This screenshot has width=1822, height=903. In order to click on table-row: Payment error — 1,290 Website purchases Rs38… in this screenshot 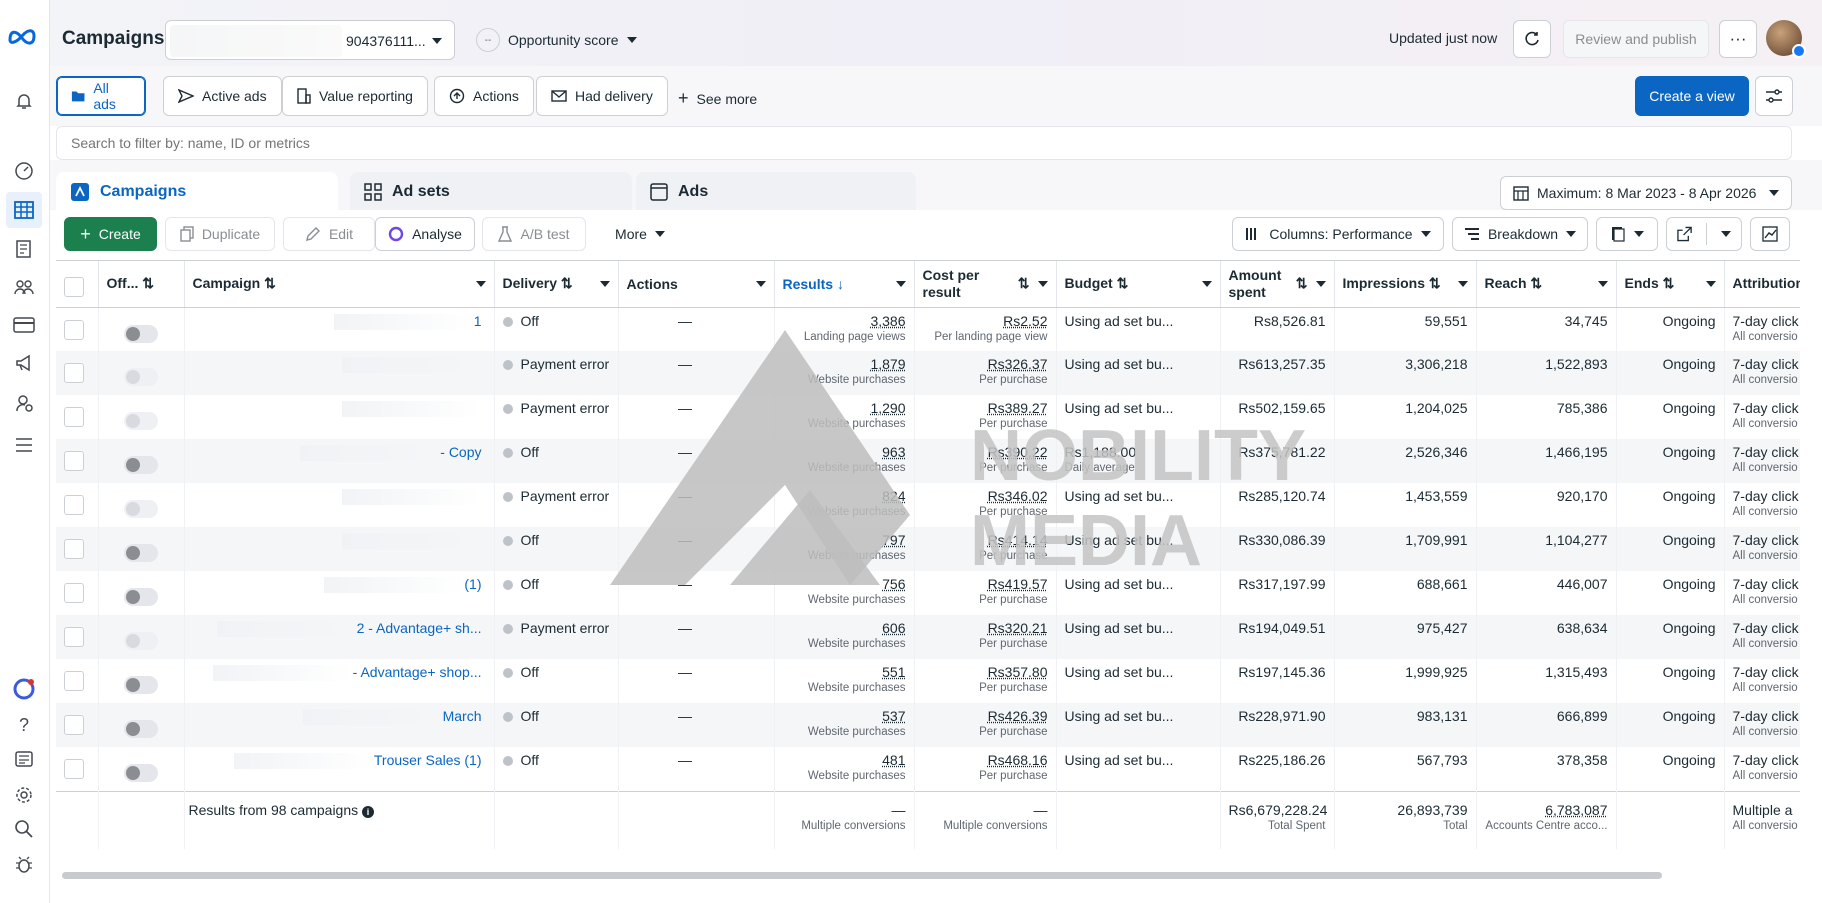, I will do `click(928, 417)`.